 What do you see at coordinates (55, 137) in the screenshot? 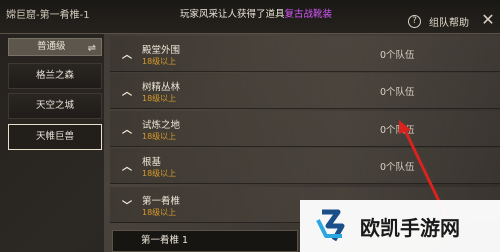
I see `zone-item-active: 天帷巨兽` at bounding box center [55, 137].